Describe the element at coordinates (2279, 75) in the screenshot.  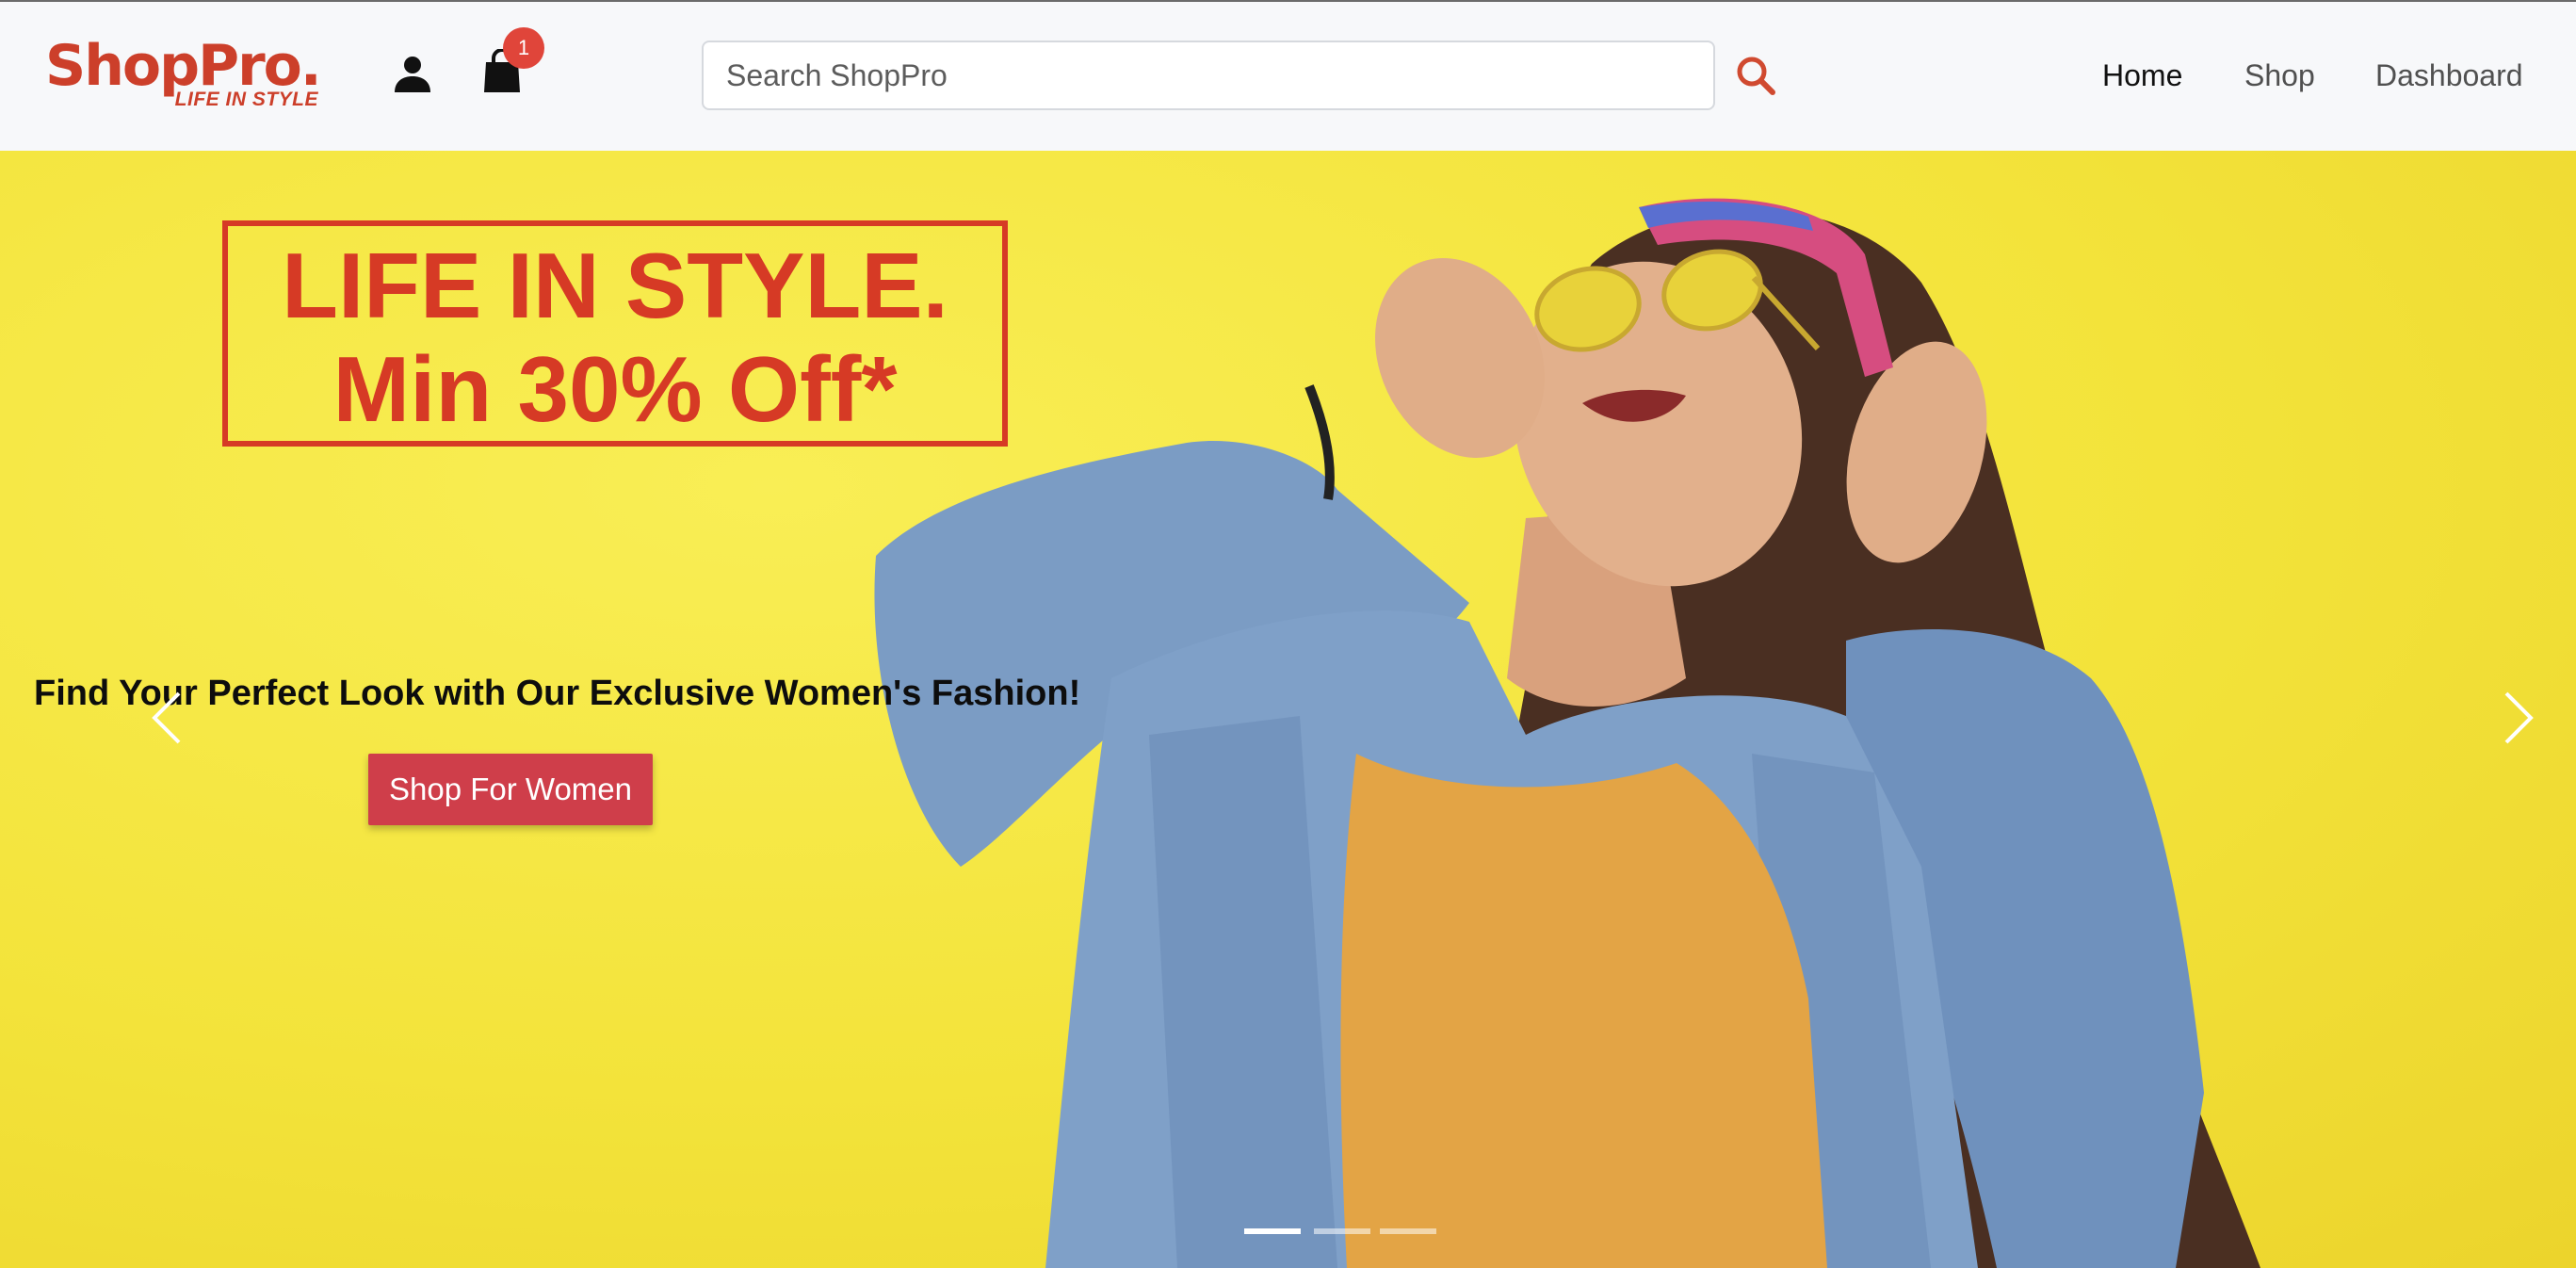
I see `nav-link-shop: Shop` at that location.